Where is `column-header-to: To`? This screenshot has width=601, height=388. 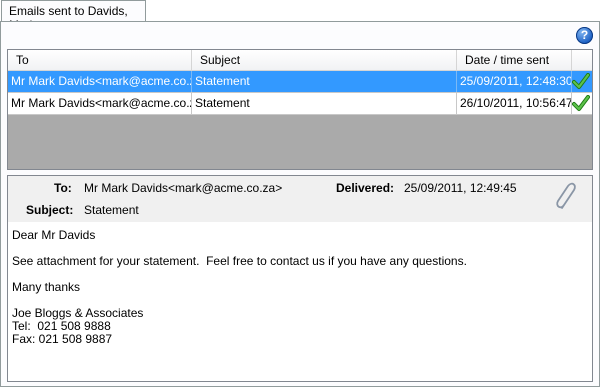
column-header-to: To is located at coordinates (100, 60).